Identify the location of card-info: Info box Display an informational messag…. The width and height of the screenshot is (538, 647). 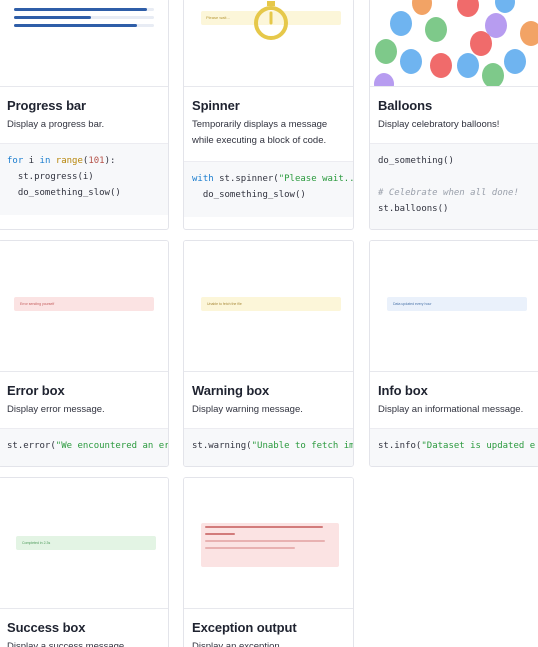
(454, 395).